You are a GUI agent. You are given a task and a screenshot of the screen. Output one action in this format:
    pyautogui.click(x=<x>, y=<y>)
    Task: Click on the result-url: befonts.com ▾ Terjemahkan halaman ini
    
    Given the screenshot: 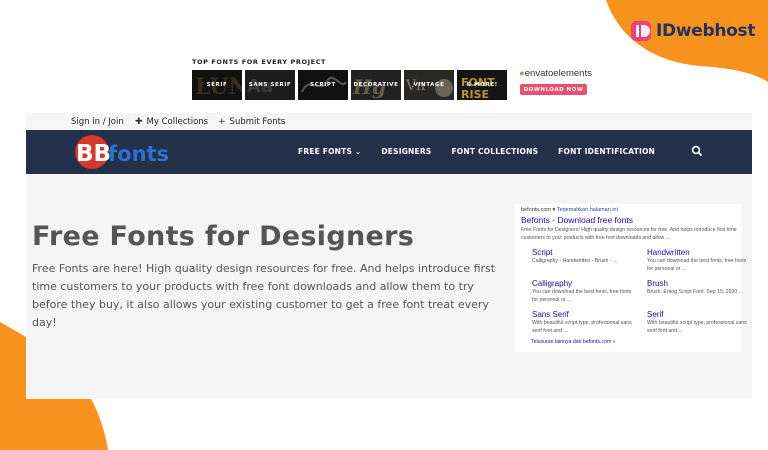 What is the action you would take?
    pyautogui.click(x=569, y=210)
    